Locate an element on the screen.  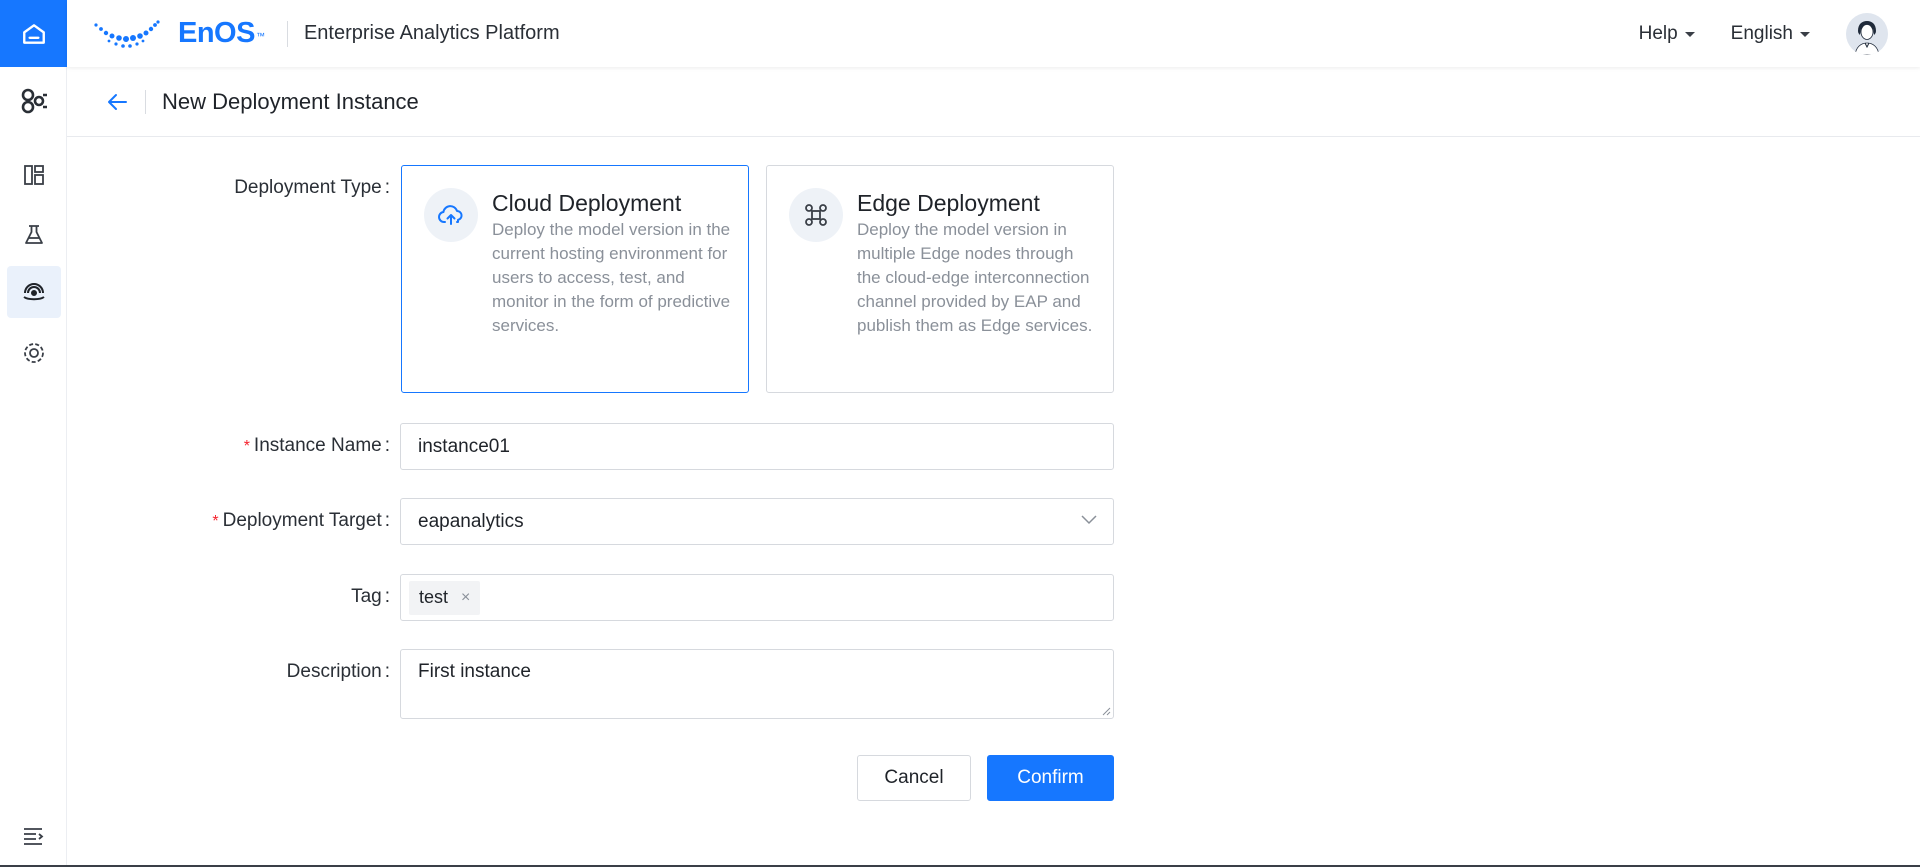
chevron-down-icon is located at coordinates (1089, 520).